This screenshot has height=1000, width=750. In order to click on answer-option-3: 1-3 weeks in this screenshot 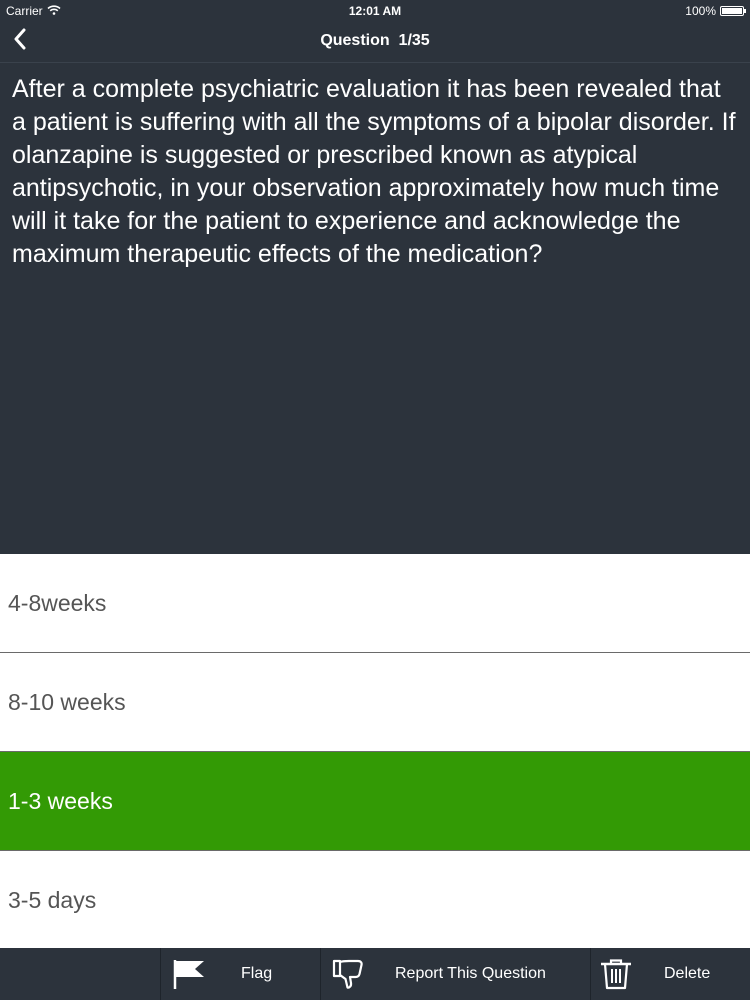, I will do `click(375, 801)`.